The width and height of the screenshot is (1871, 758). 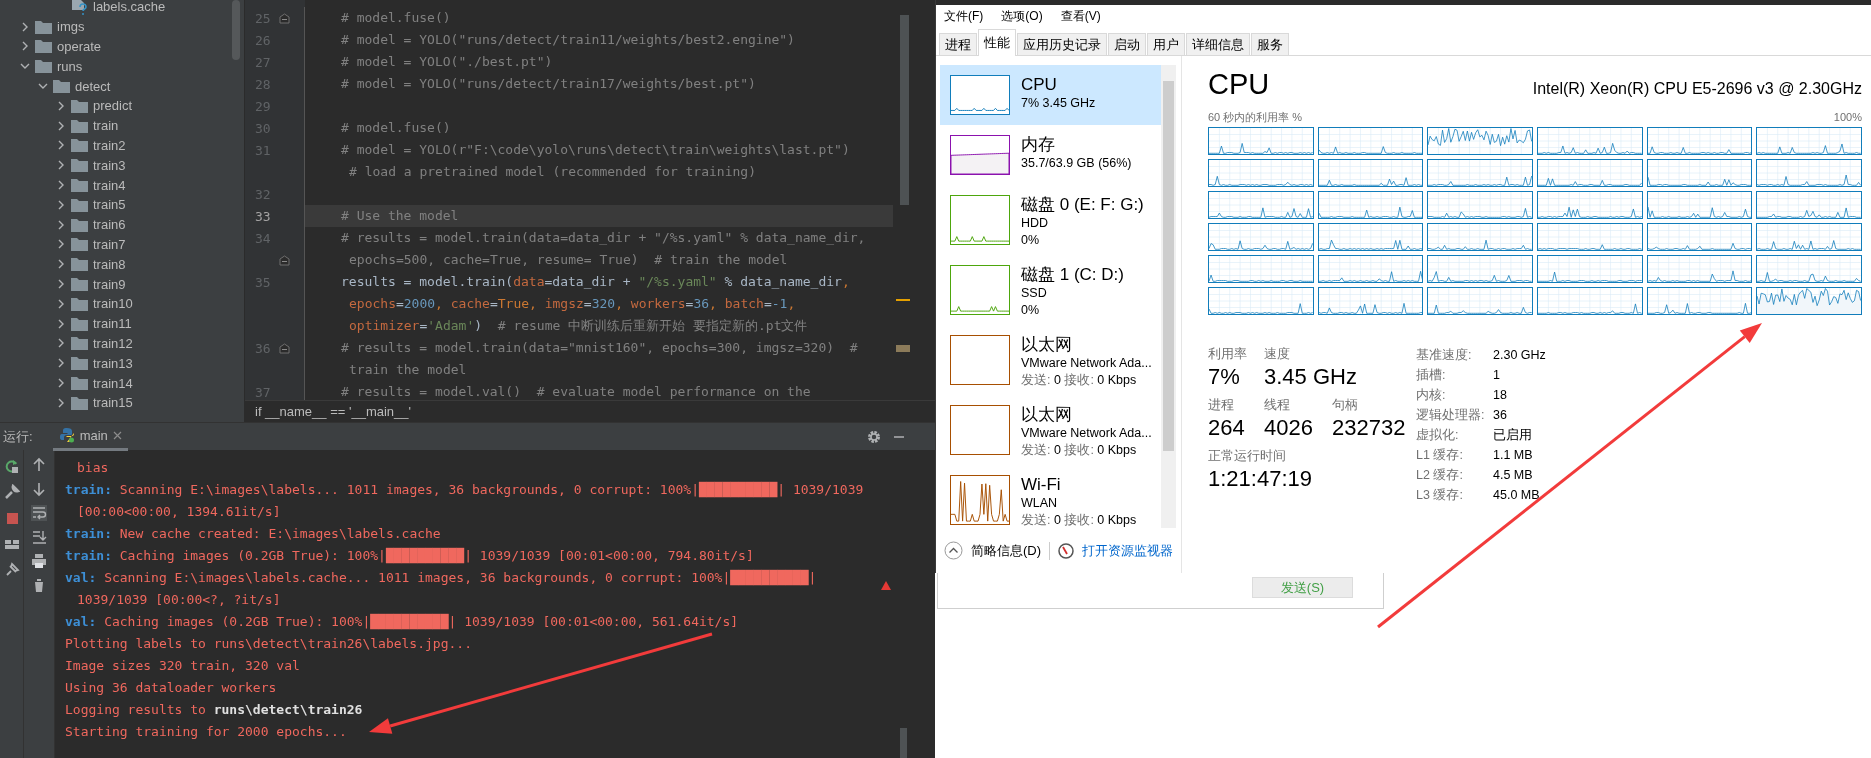 What do you see at coordinates (39, 513) in the screenshot?
I see `soft-wrap-icon` at bounding box center [39, 513].